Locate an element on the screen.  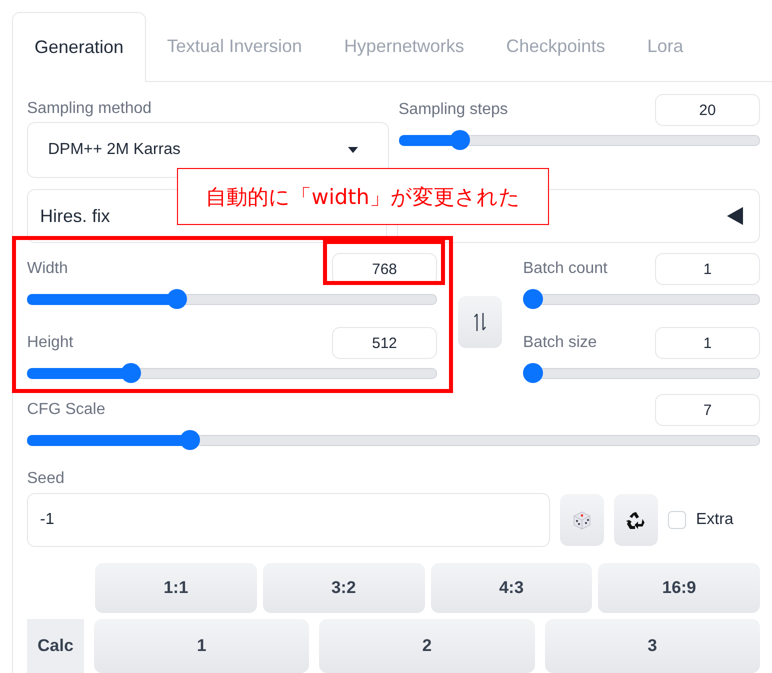
field-label: Batch size is located at coordinates (560, 343).